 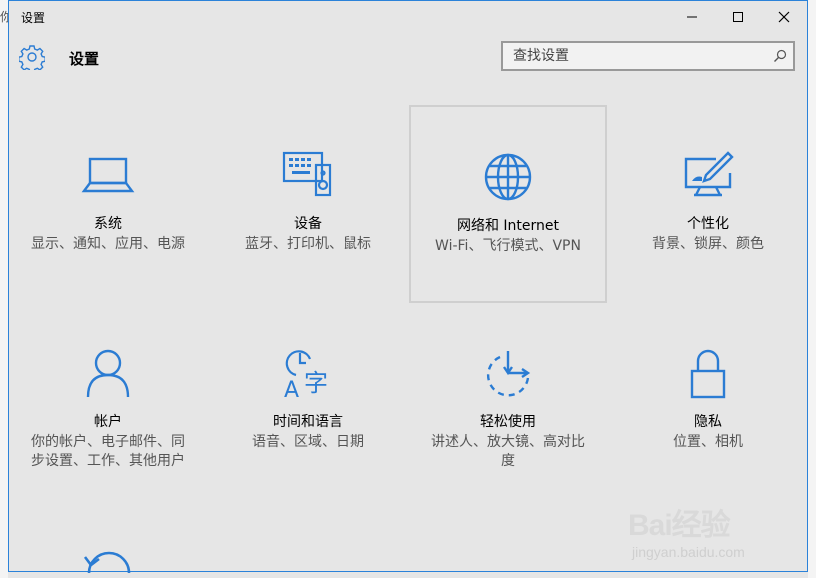 I want to click on search-icon, so click(x=780, y=56).